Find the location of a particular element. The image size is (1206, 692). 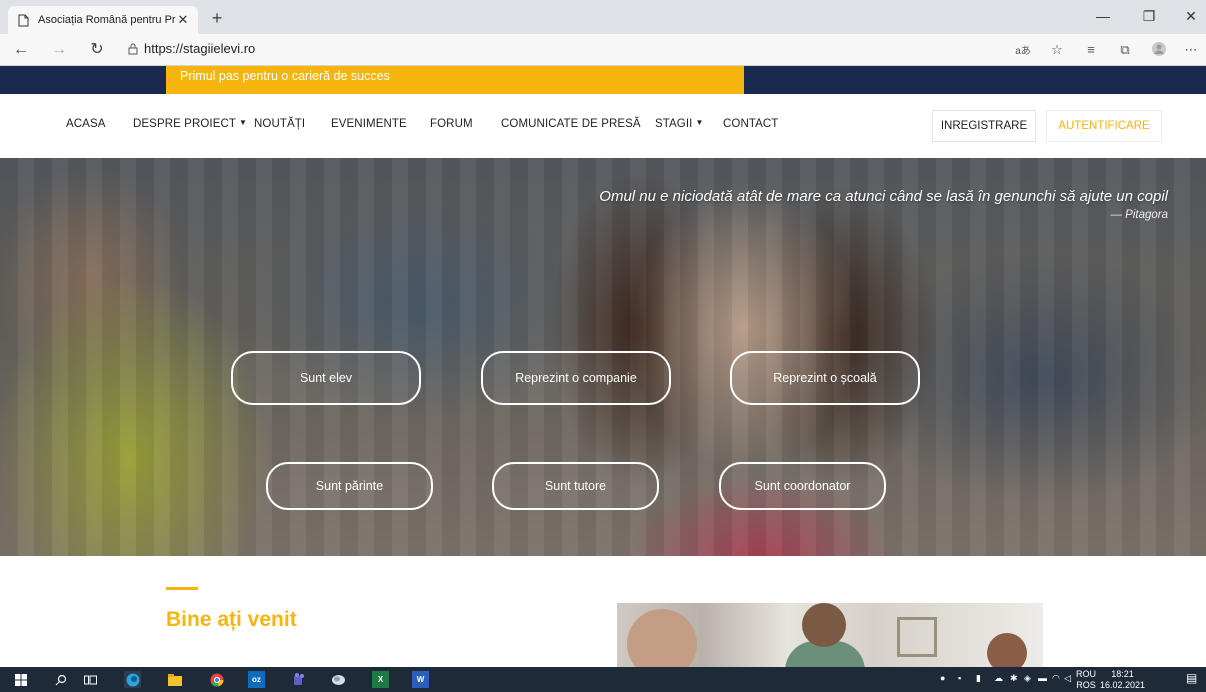

photo-frame is located at coordinates (917, 637).